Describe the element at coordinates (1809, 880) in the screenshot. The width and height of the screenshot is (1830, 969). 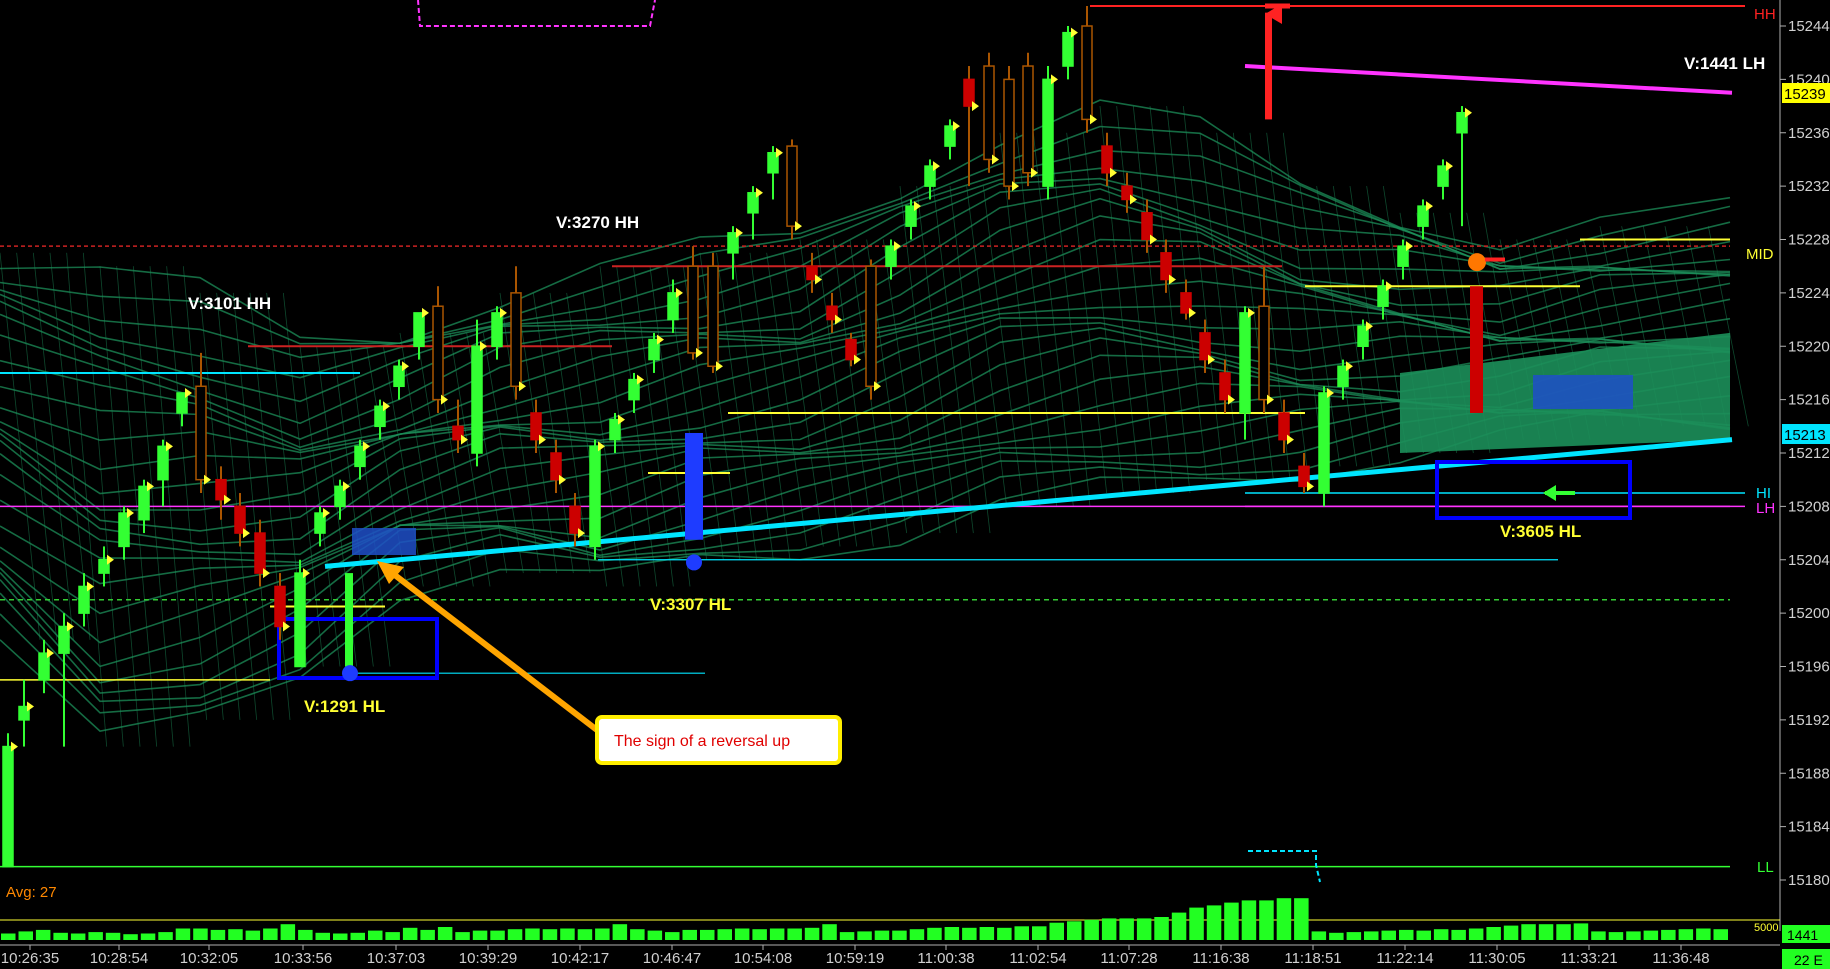
I see `price-tick-label: 15180` at that location.